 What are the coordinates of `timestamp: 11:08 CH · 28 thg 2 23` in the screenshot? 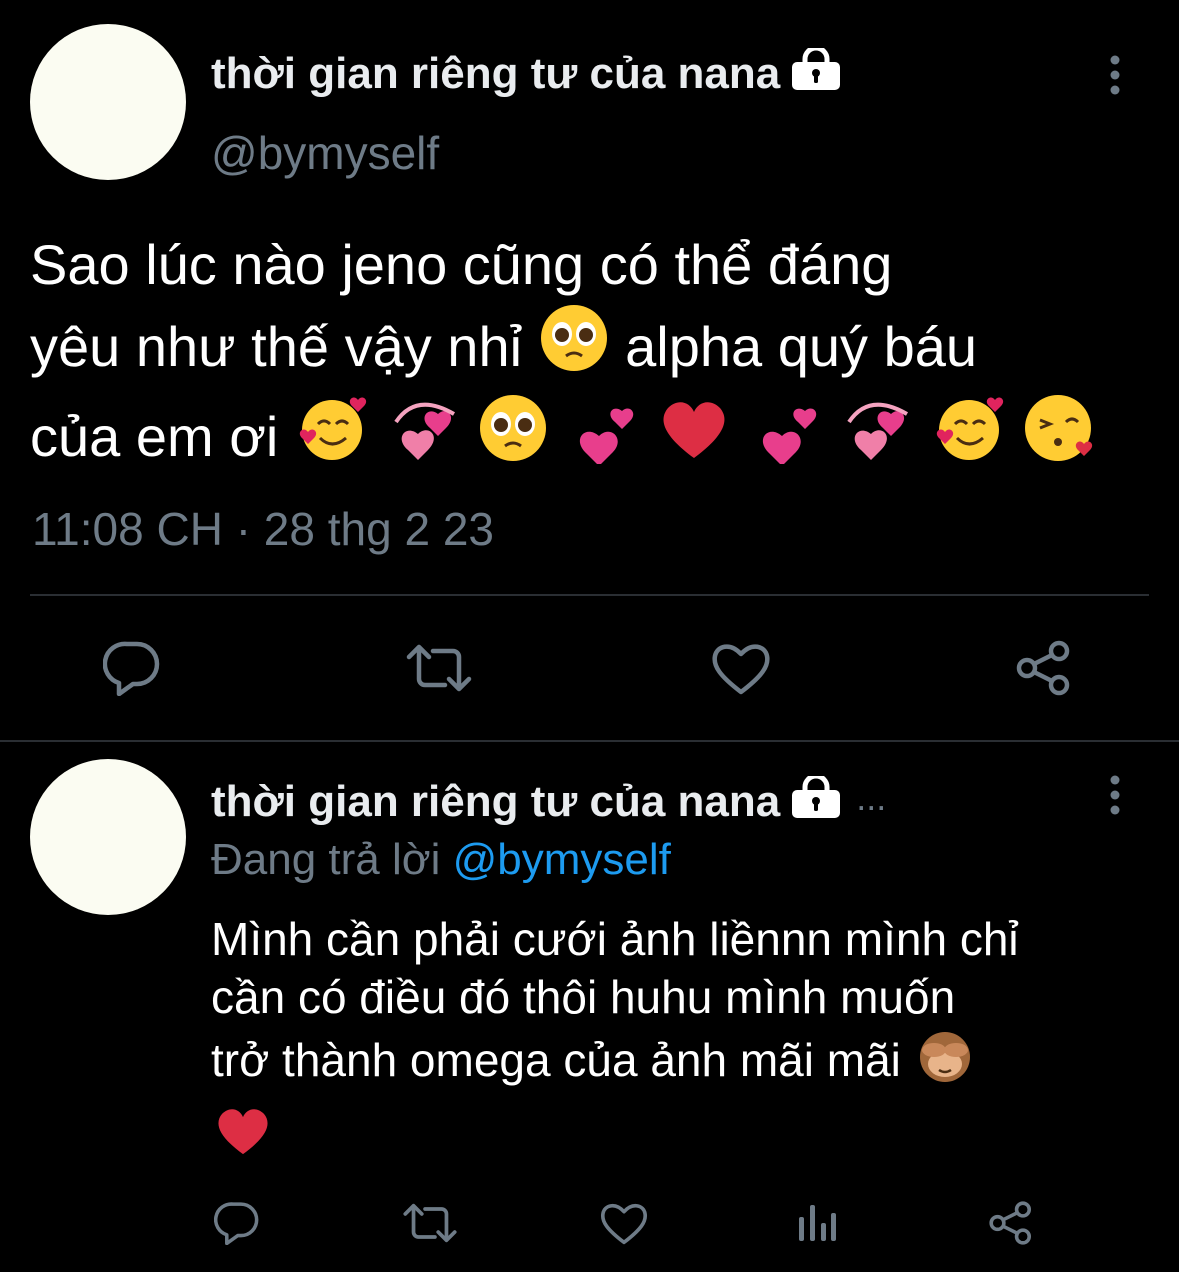 It's located at (263, 529).